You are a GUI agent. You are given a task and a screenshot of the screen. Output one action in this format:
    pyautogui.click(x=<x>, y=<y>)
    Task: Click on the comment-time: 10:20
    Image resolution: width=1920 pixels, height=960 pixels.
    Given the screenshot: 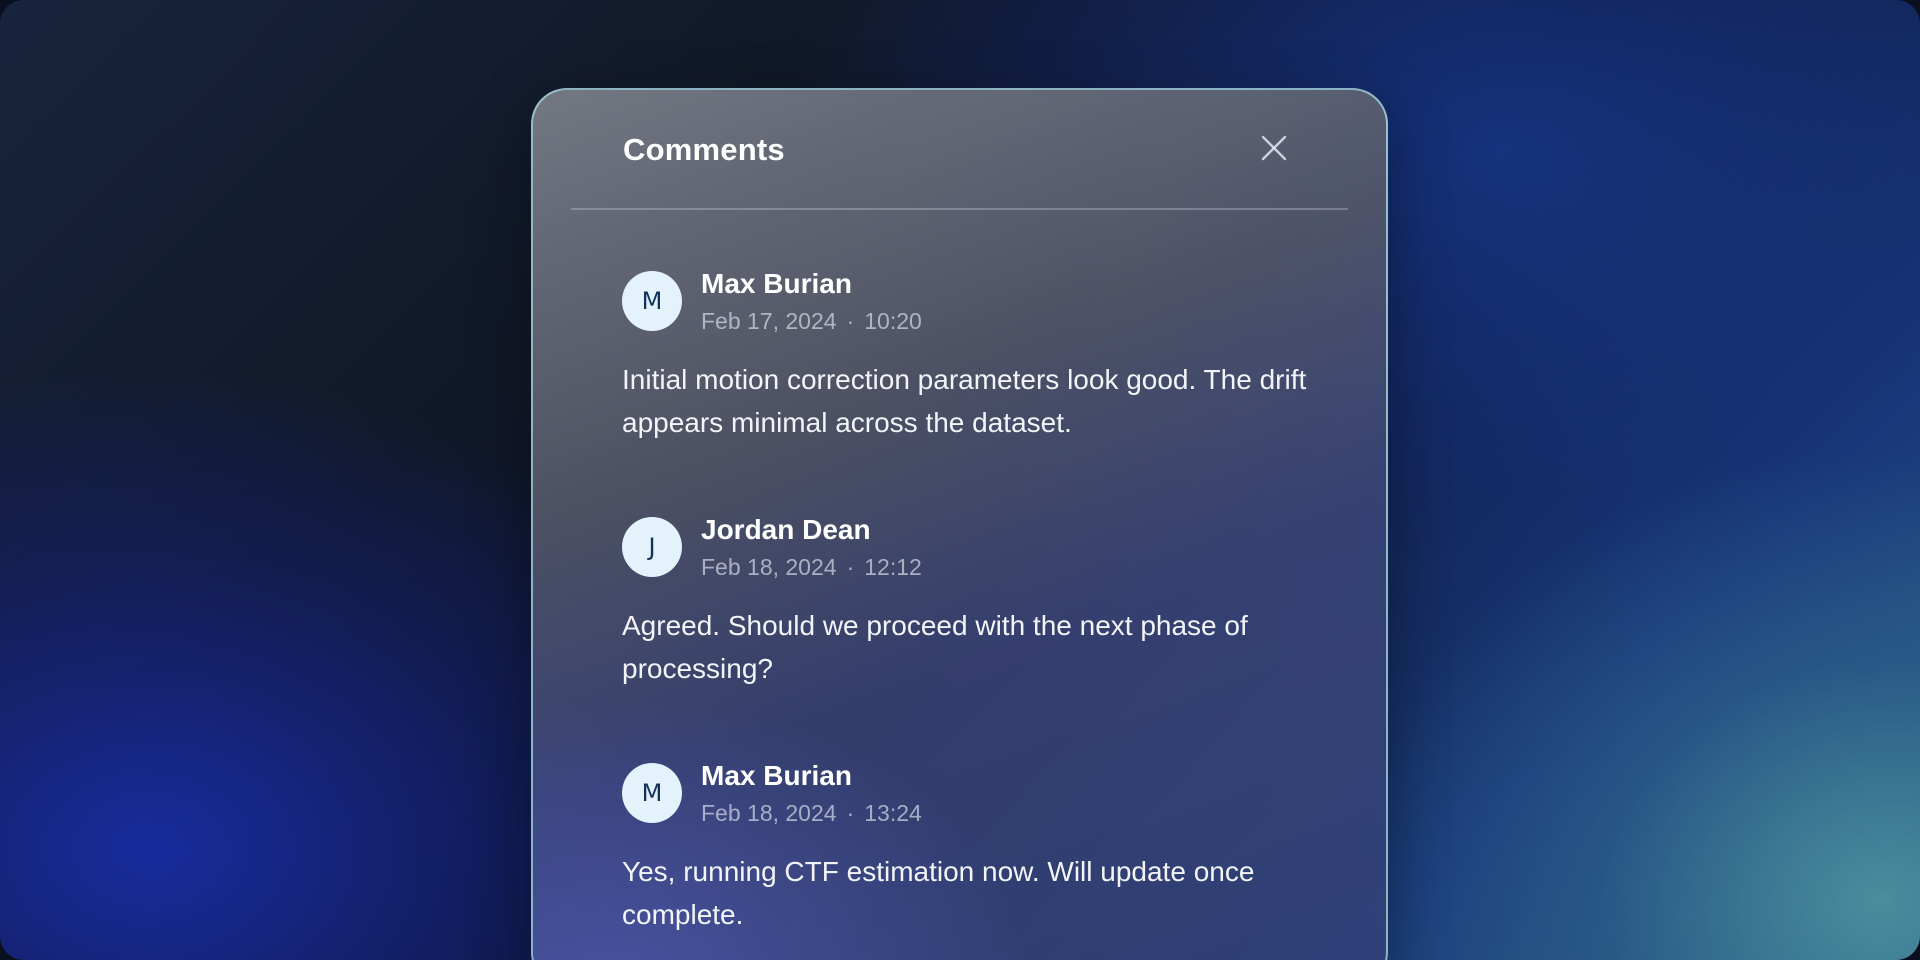 What is the action you would take?
    pyautogui.click(x=893, y=321)
    